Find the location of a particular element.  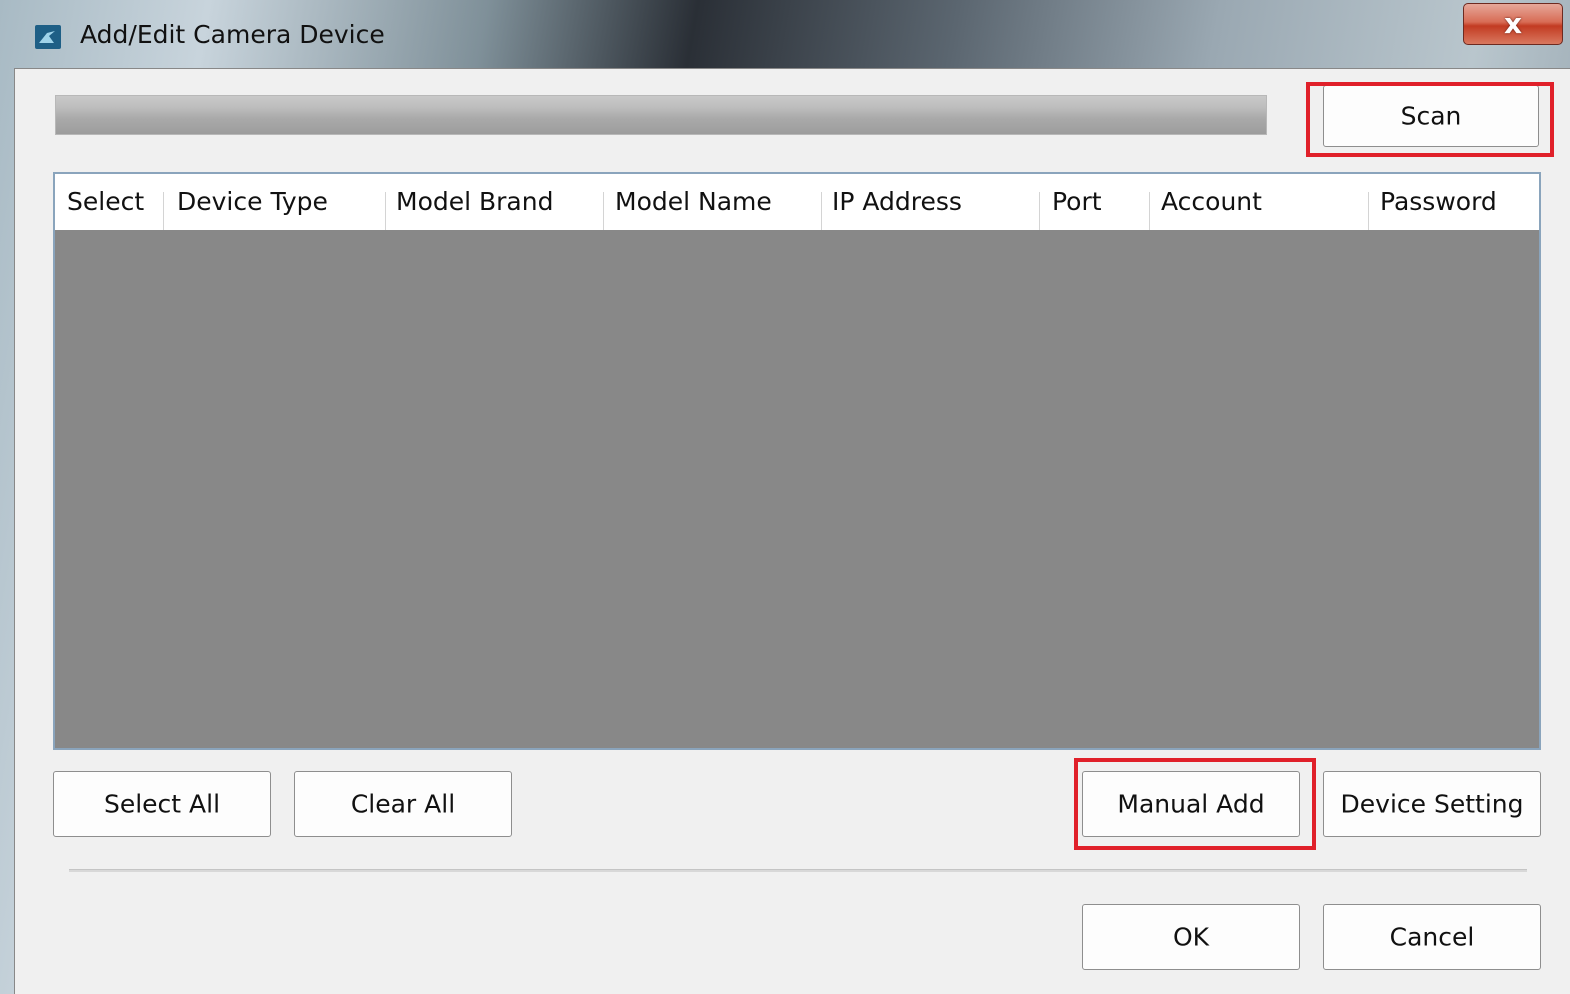

select-all-button: Select All is located at coordinates (162, 804).